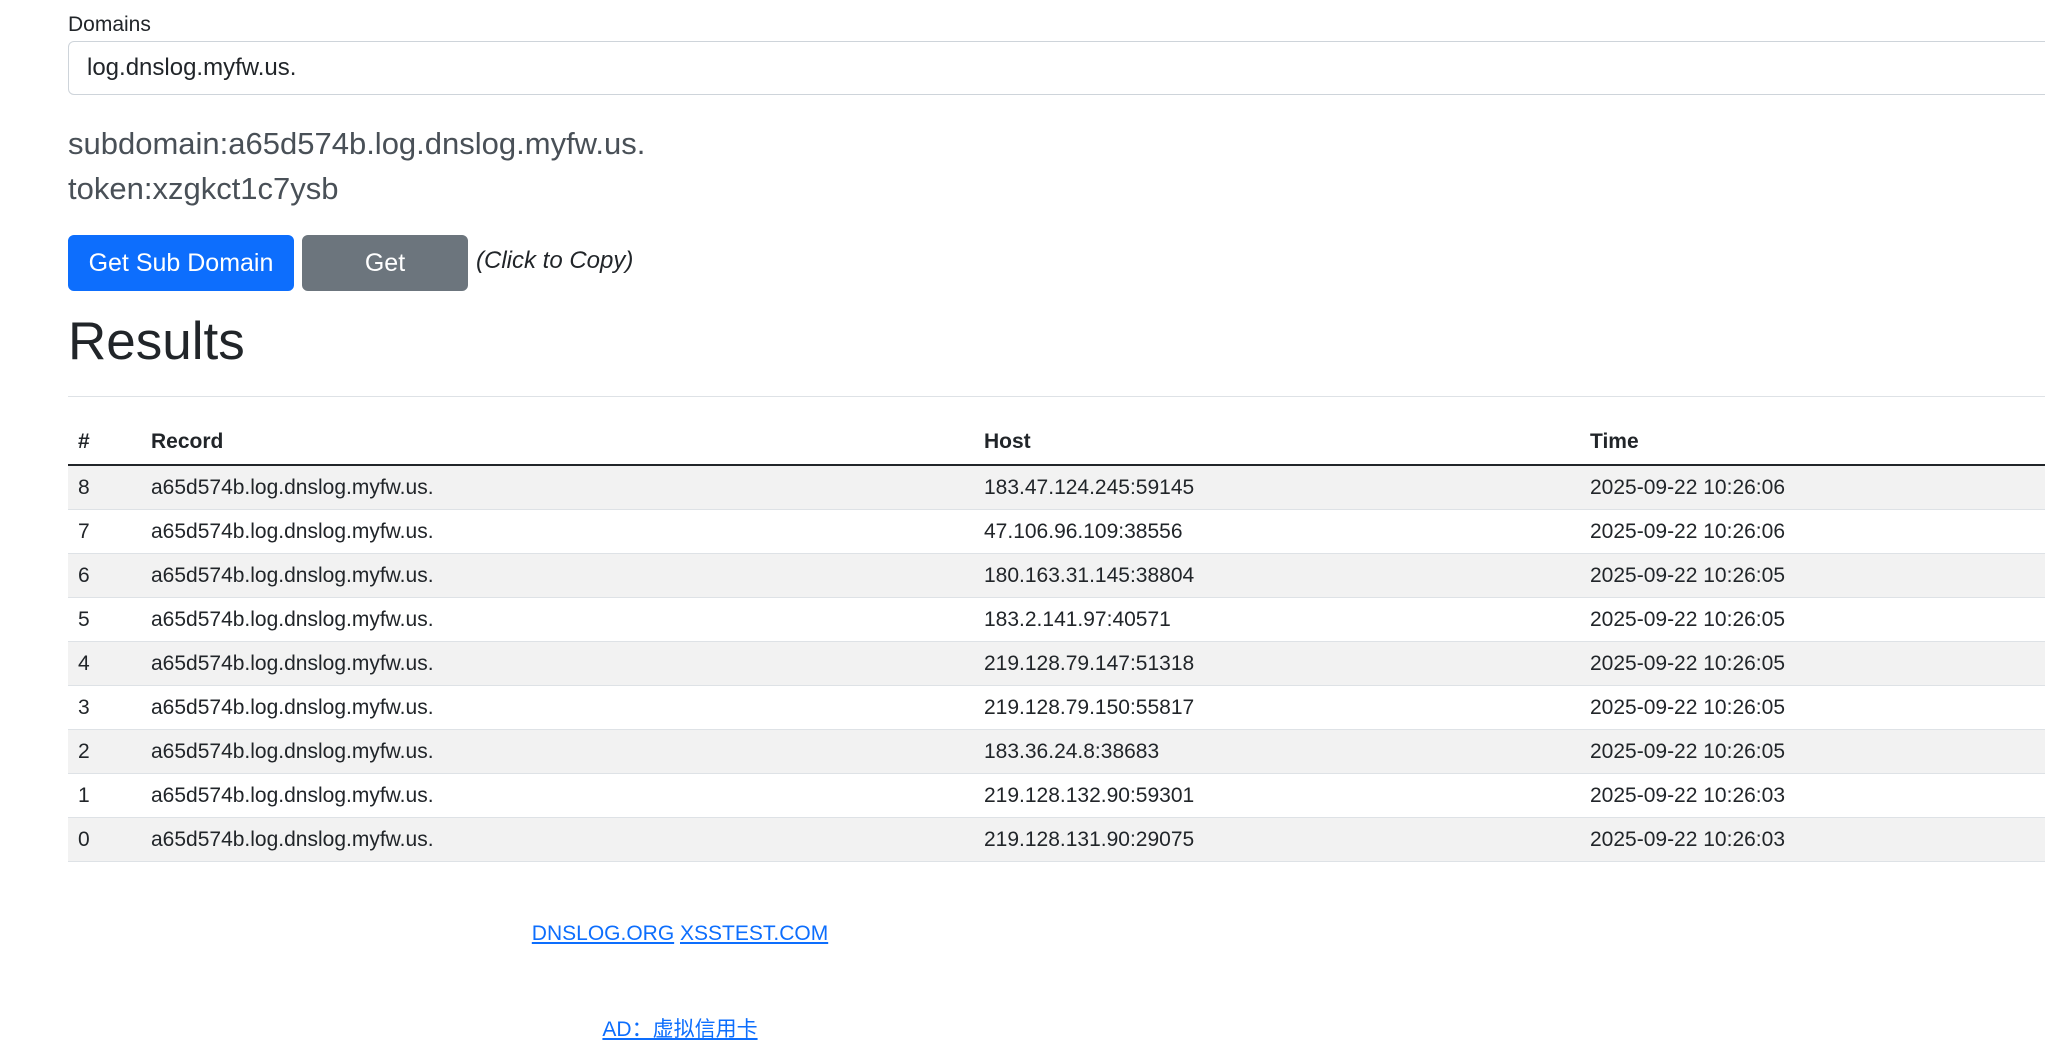  I want to click on cell-index: 2, so click(104, 751).